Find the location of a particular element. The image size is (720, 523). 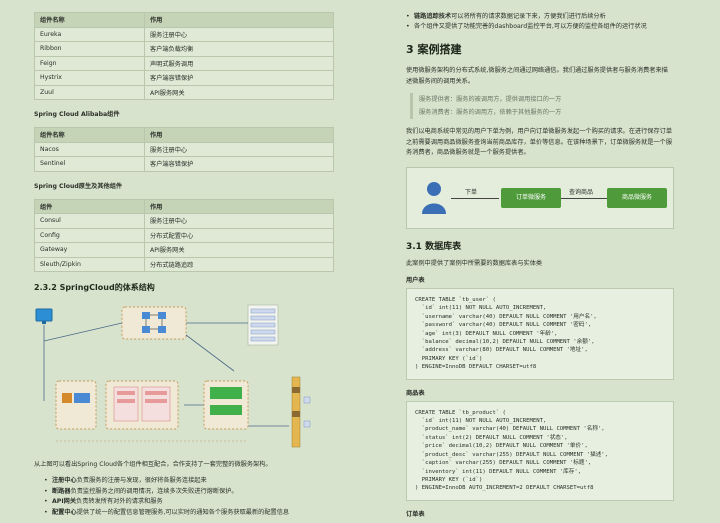

table-row: Sleuth/Zipkin 分布式链路追踪 is located at coordinates (184, 264).